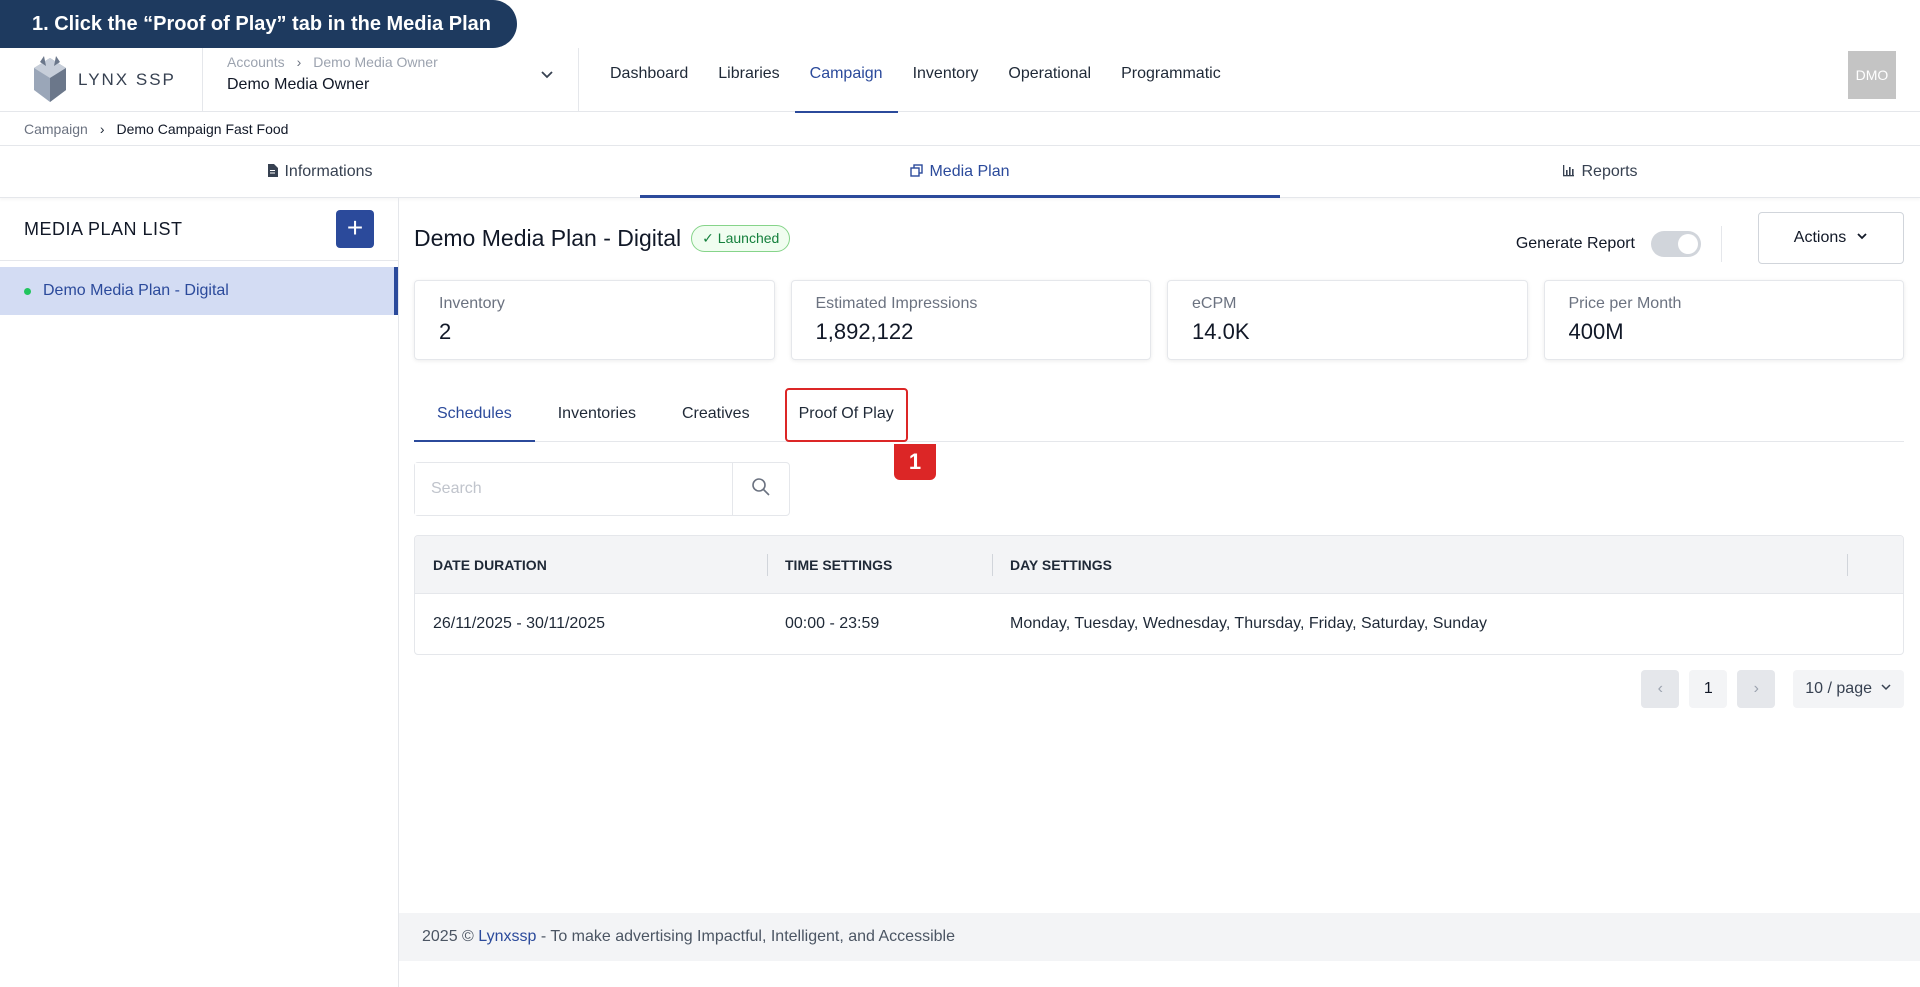 This screenshot has height=987, width=1920. I want to click on card-value: 1,892,122, so click(864, 331).